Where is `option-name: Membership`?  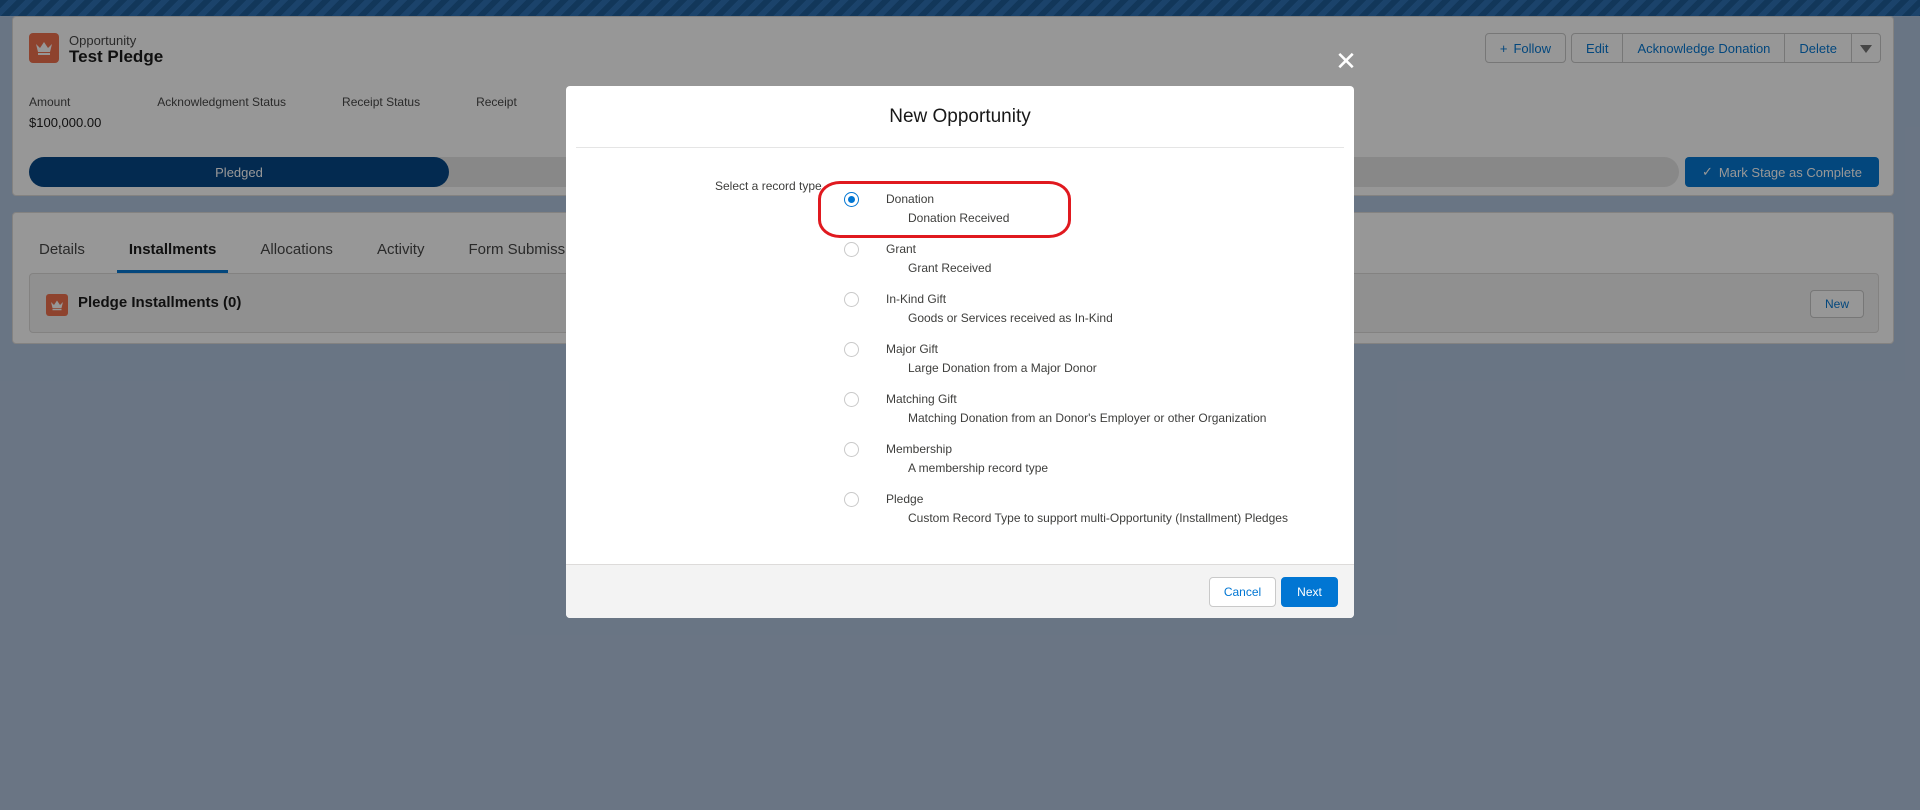
option-name: Membership is located at coordinates (919, 449).